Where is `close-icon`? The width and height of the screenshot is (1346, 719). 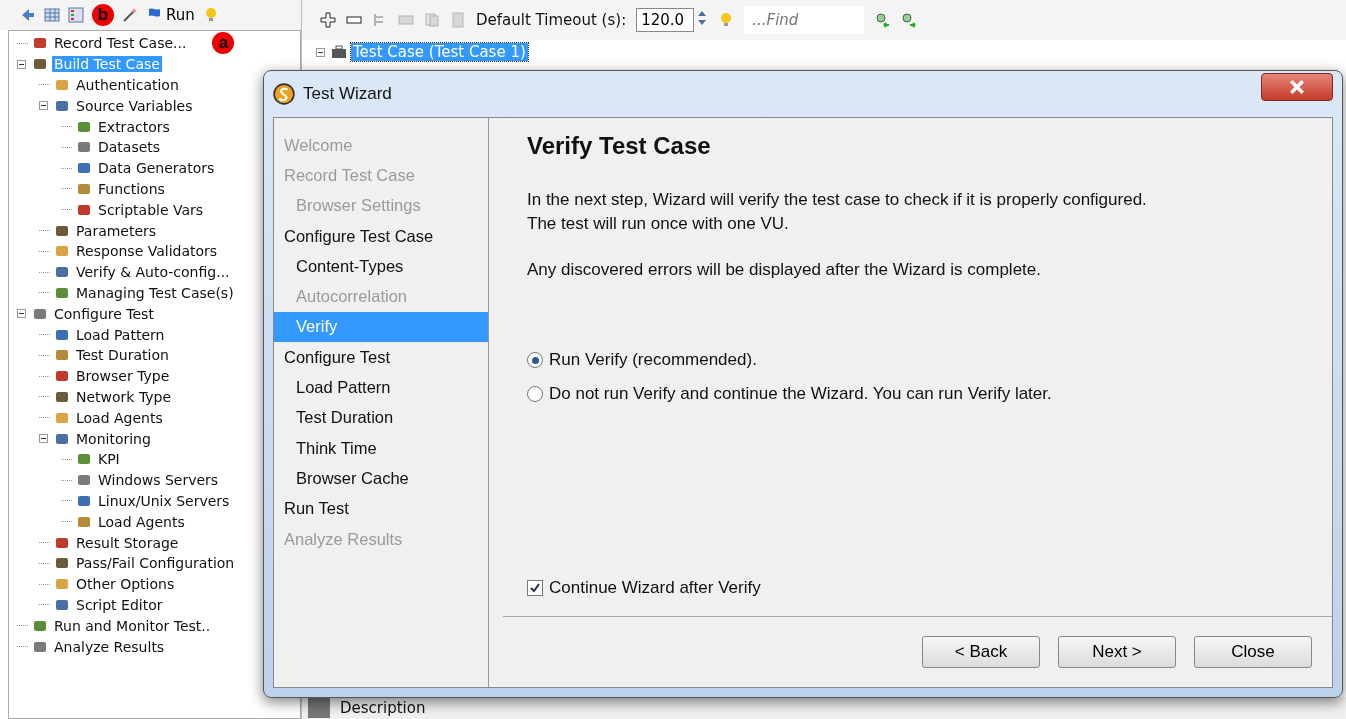 close-icon is located at coordinates (1297, 87).